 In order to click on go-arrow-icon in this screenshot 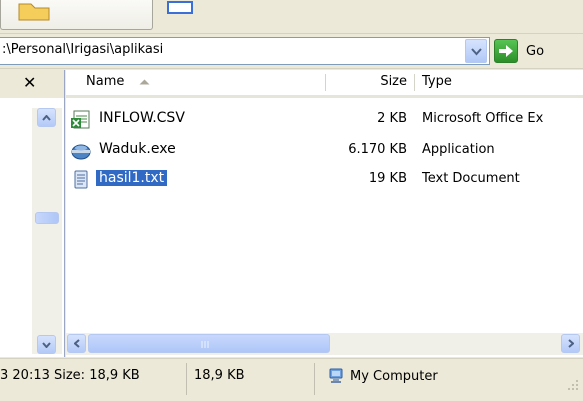, I will do `click(506, 51)`.